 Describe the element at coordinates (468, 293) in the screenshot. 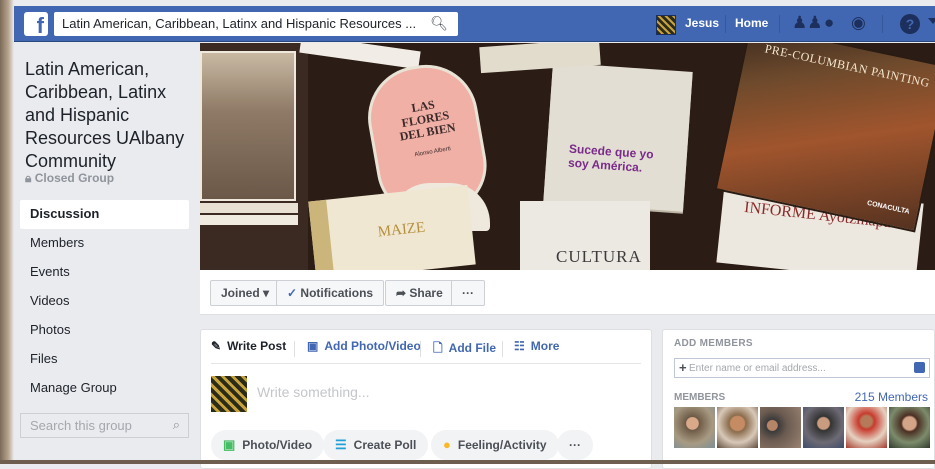

I see `more-actions-button: ···` at that location.